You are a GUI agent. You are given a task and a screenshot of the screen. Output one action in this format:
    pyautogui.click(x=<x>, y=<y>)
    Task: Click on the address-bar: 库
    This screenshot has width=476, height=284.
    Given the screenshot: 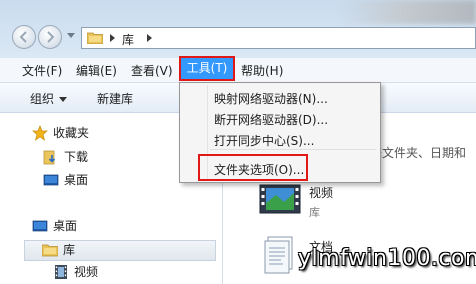 What is the action you would take?
    pyautogui.click(x=278, y=38)
    